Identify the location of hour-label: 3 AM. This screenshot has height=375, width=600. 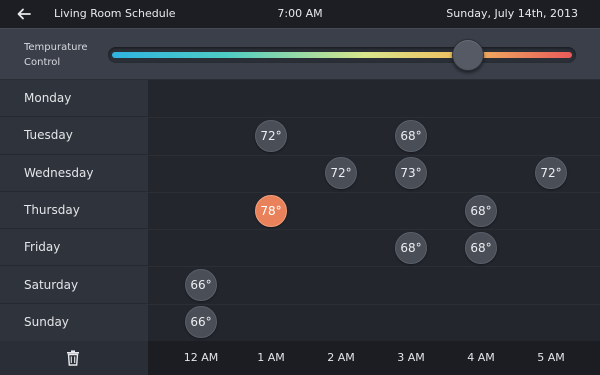
(411, 357).